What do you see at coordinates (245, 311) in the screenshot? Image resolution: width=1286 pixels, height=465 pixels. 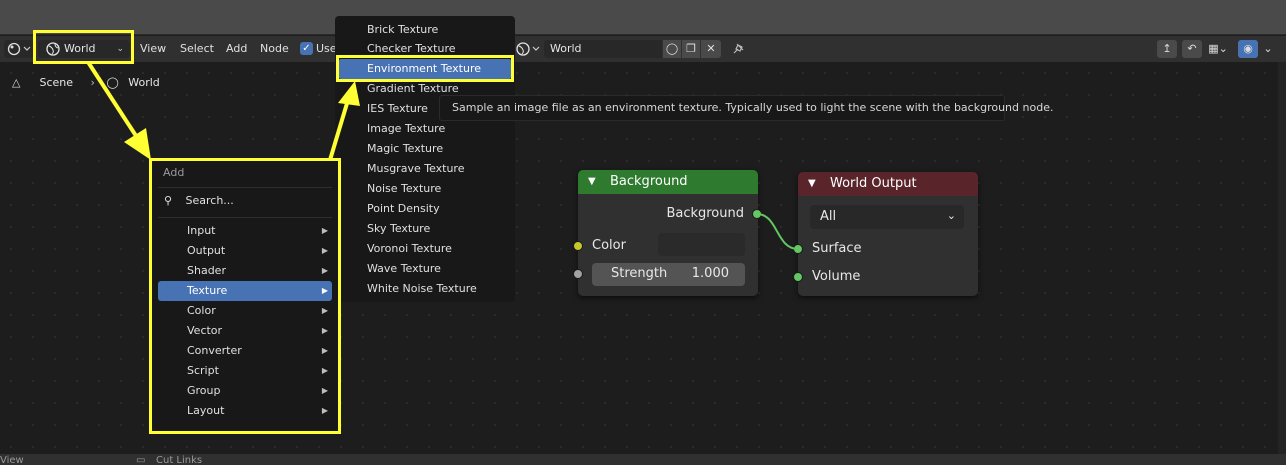 I see `menu-item-color: Color ▶` at bounding box center [245, 311].